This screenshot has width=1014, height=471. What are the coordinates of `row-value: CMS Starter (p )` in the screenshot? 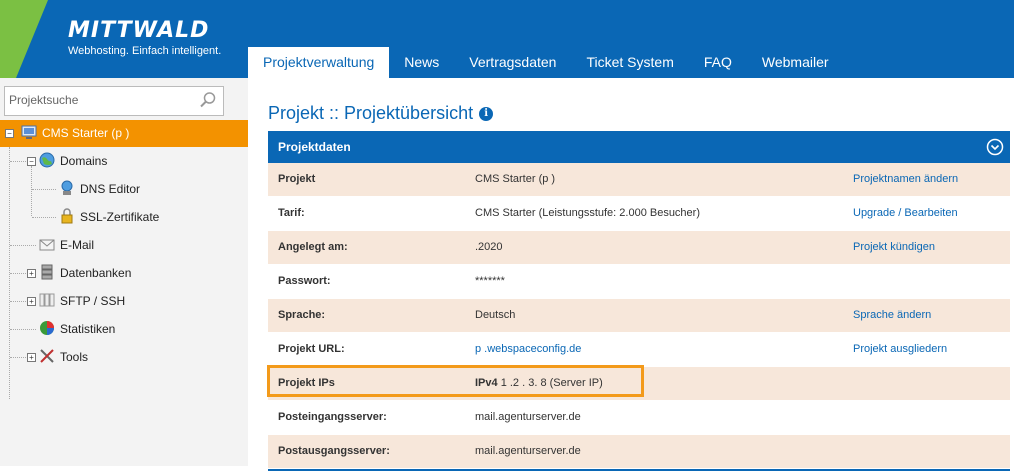 It's located at (515, 179).